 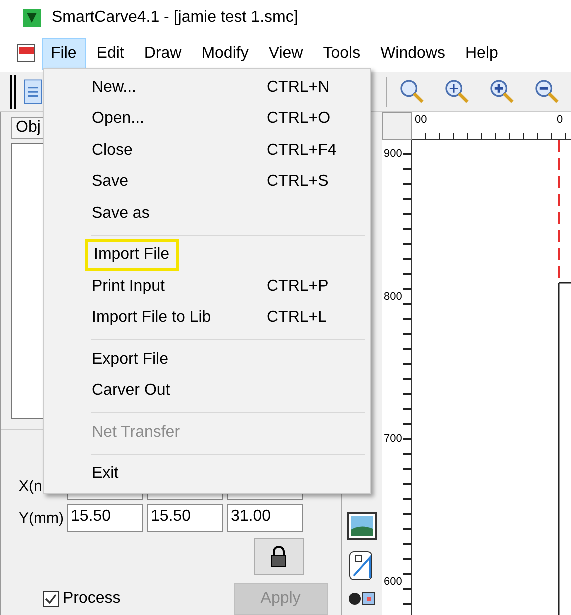 I want to click on checkmark-icon, so click(x=51, y=599).